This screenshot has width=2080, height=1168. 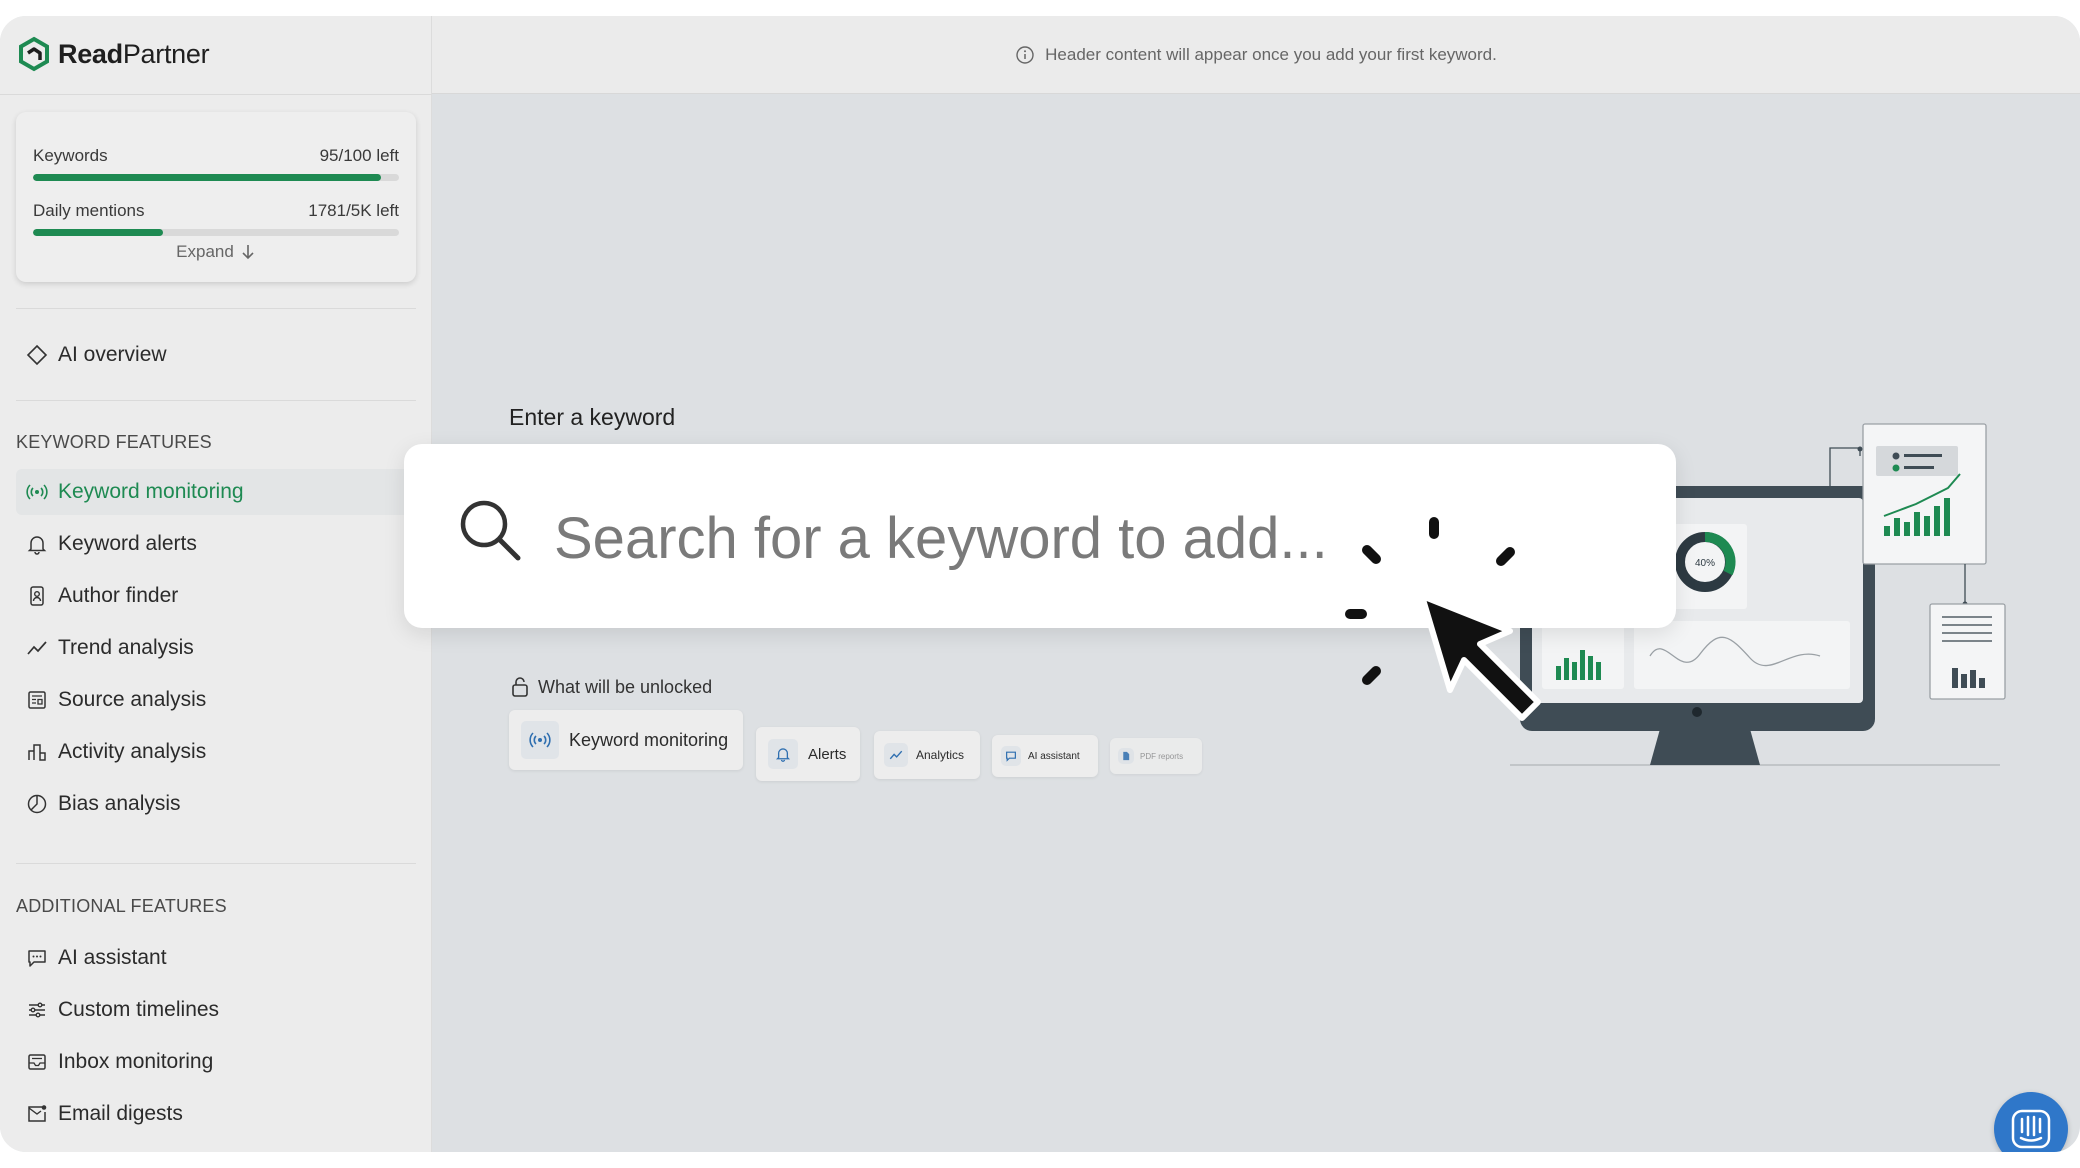 What do you see at coordinates (216, 1114) in the screenshot?
I see `nav-email-digests: Email digests` at bounding box center [216, 1114].